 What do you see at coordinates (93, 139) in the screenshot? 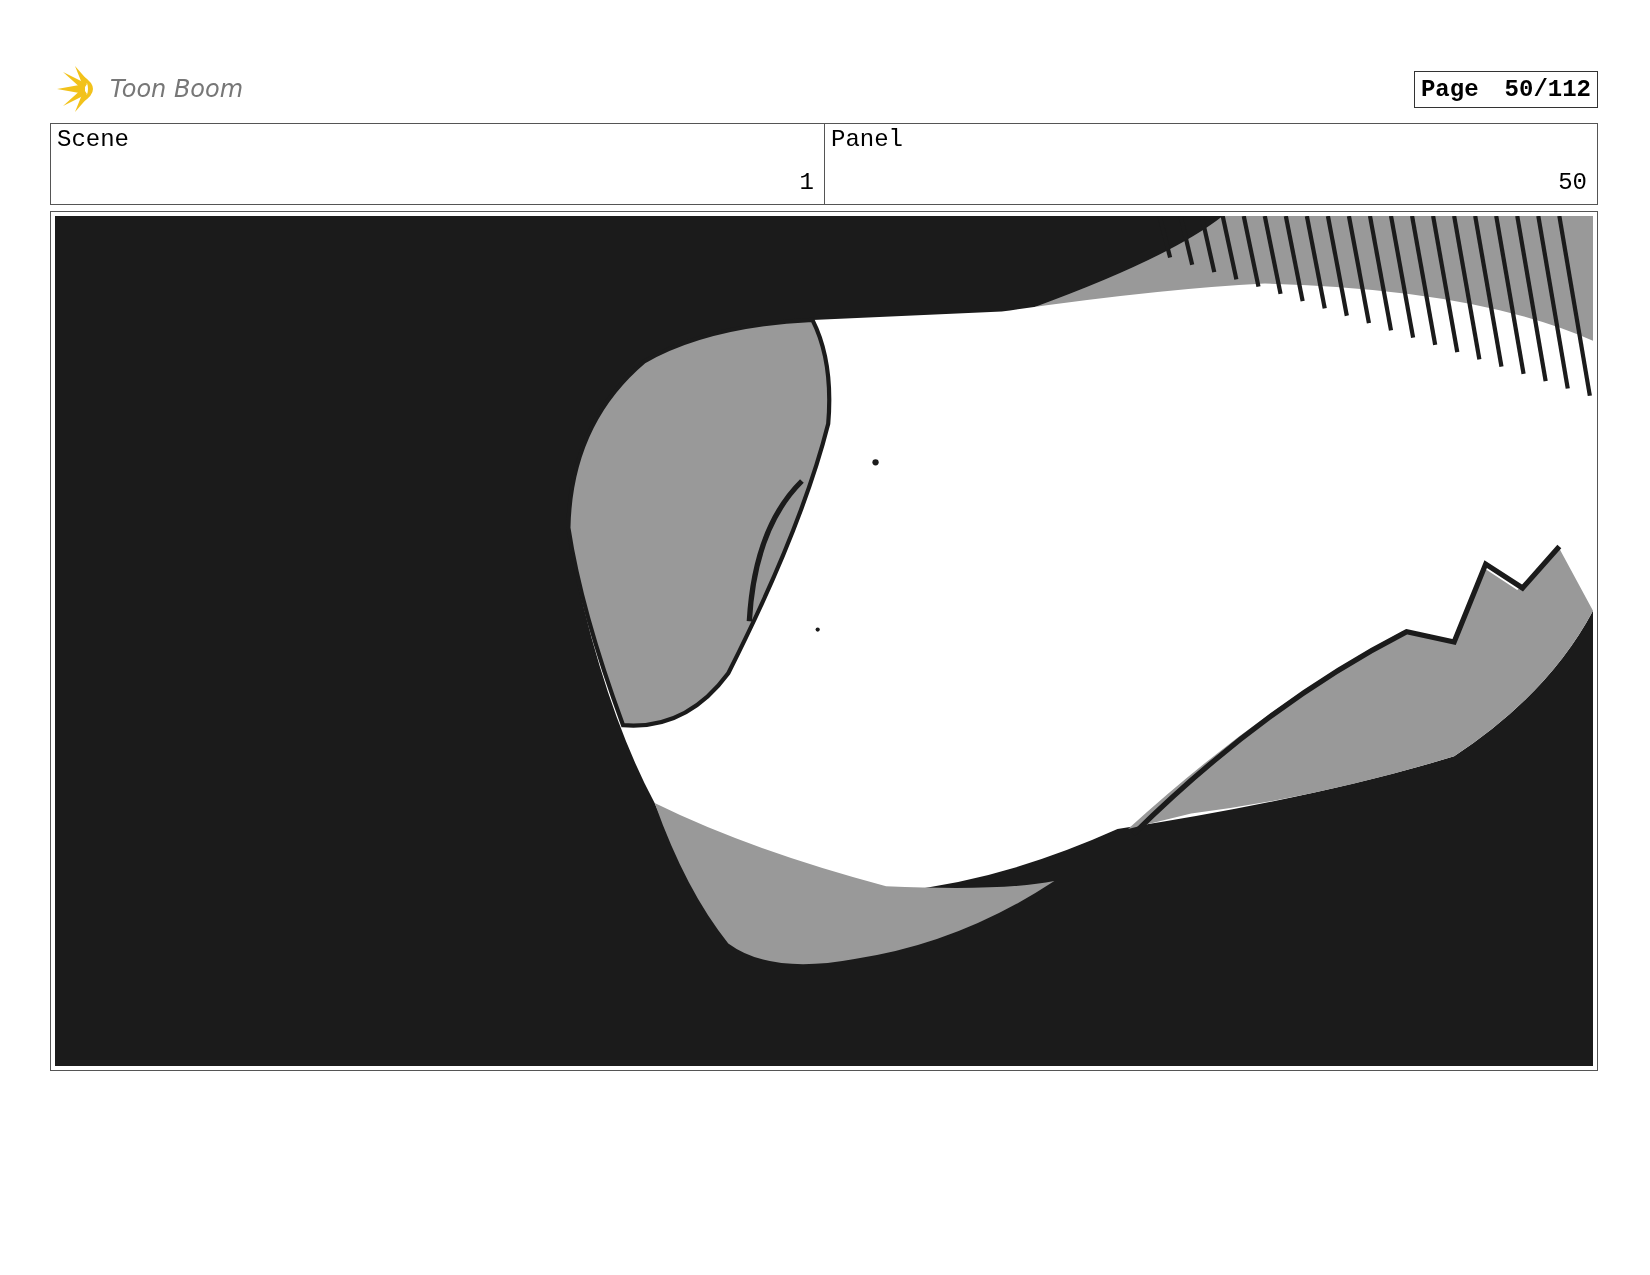
I see `field-label: Scene` at bounding box center [93, 139].